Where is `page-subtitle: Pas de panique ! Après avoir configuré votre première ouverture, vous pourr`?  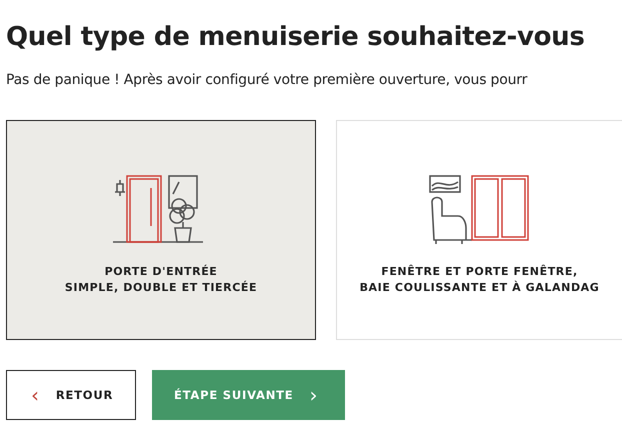
page-subtitle: Pas de panique ! Après avoir configuré votre première ouverture, vous pourr is located at coordinates (267, 80).